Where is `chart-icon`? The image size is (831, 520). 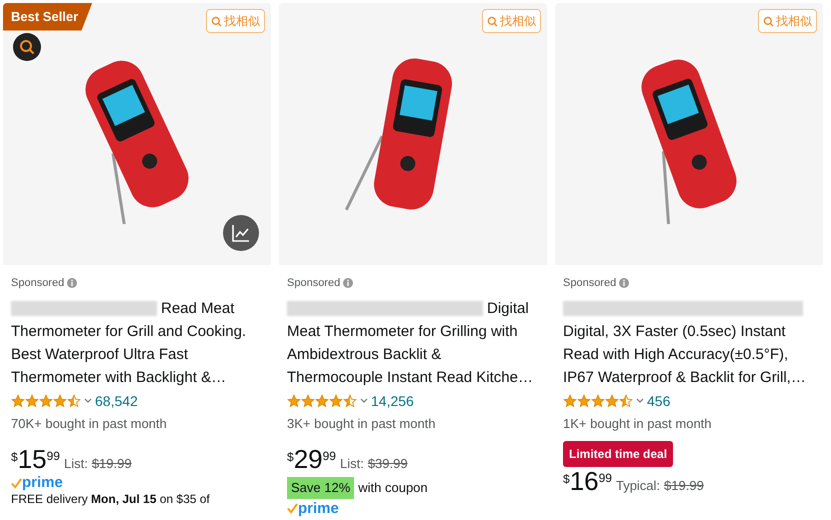 chart-icon is located at coordinates (241, 233).